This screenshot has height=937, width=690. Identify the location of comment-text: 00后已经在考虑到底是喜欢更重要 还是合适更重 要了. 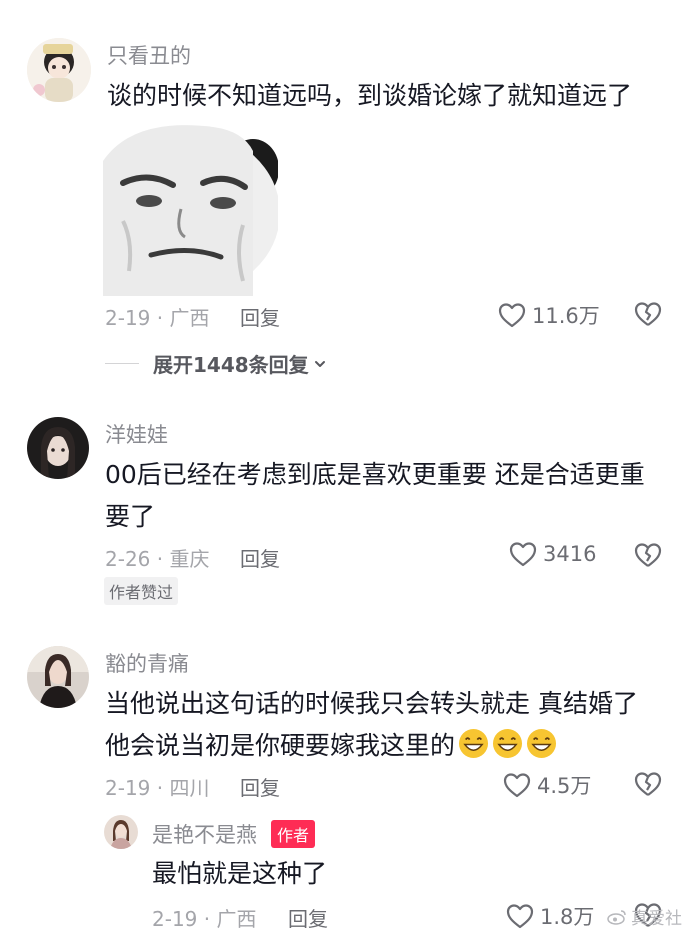
(385, 496).